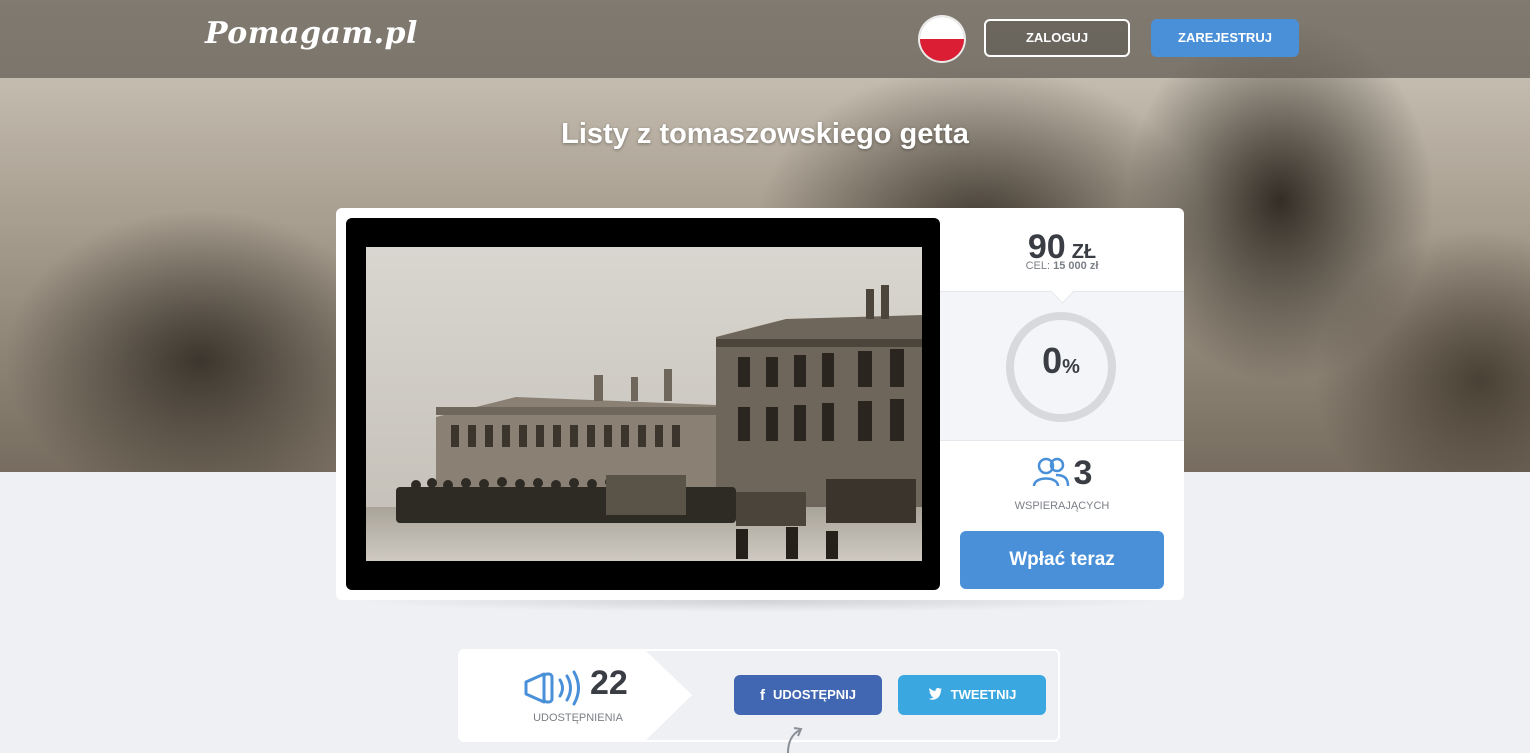 The image size is (1530, 753). I want to click on goal-label: CEL:, so click(1038, 266).